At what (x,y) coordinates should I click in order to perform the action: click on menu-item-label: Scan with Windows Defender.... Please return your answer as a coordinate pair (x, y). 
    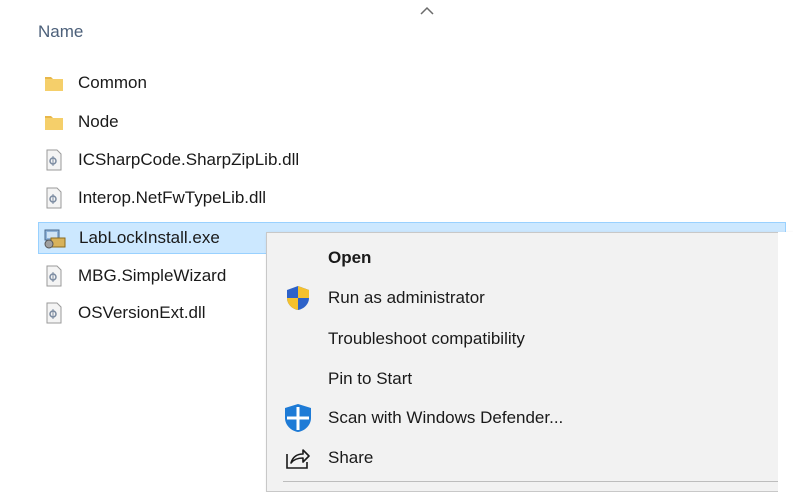
    Looking at the image, I should click on (446, 417).